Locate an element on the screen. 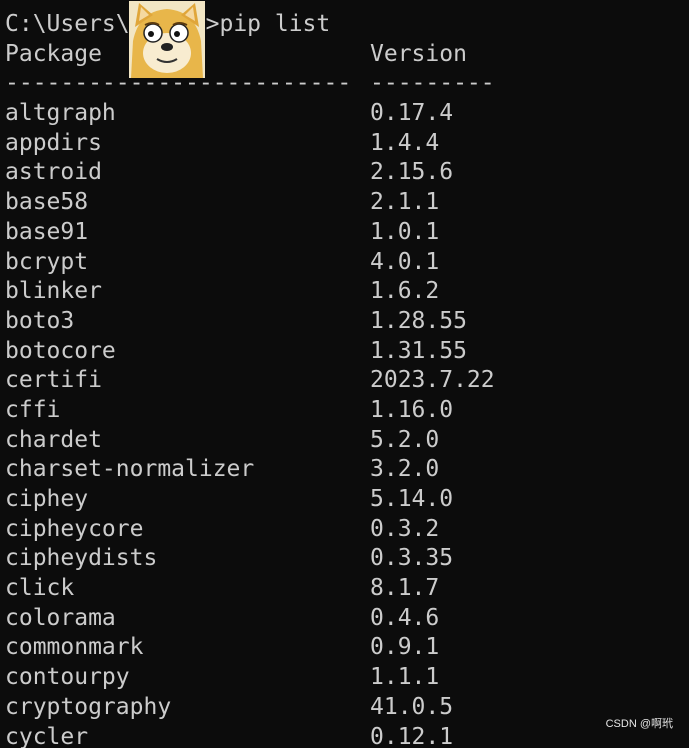 Image resolution: width=689 pixels, height=748 pixels. prompt-path-start: C:\Users\ is located at coordinates (67, 24).